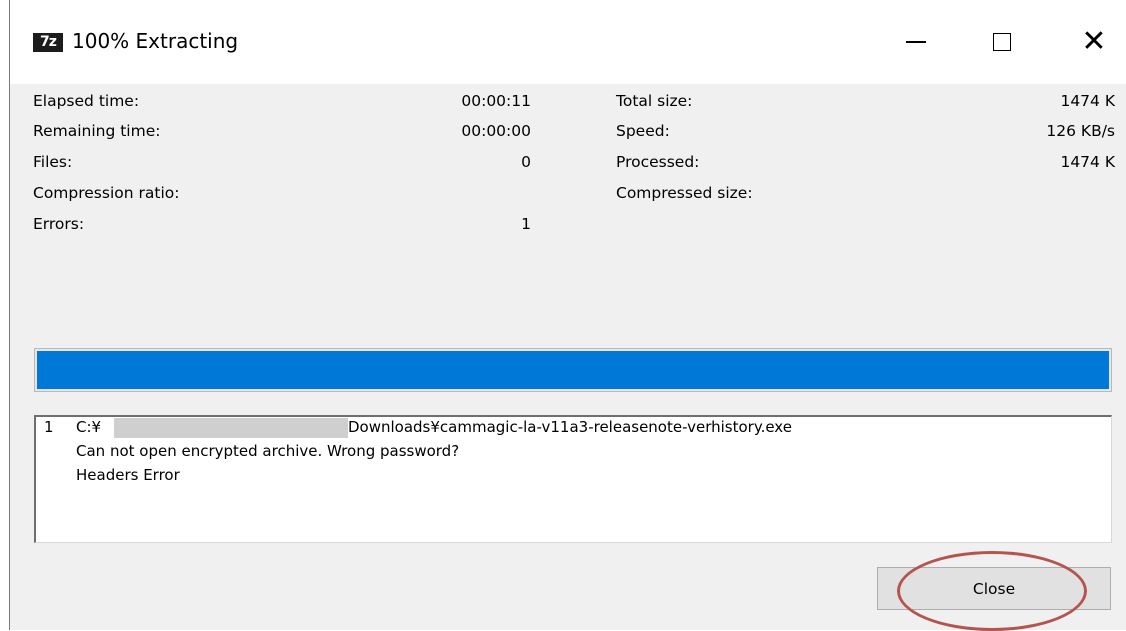 The image size is (1126, 631). Describe the element at coordinates (59, 224) in the screenshot. I see `errors-label: Errors:` at that location.